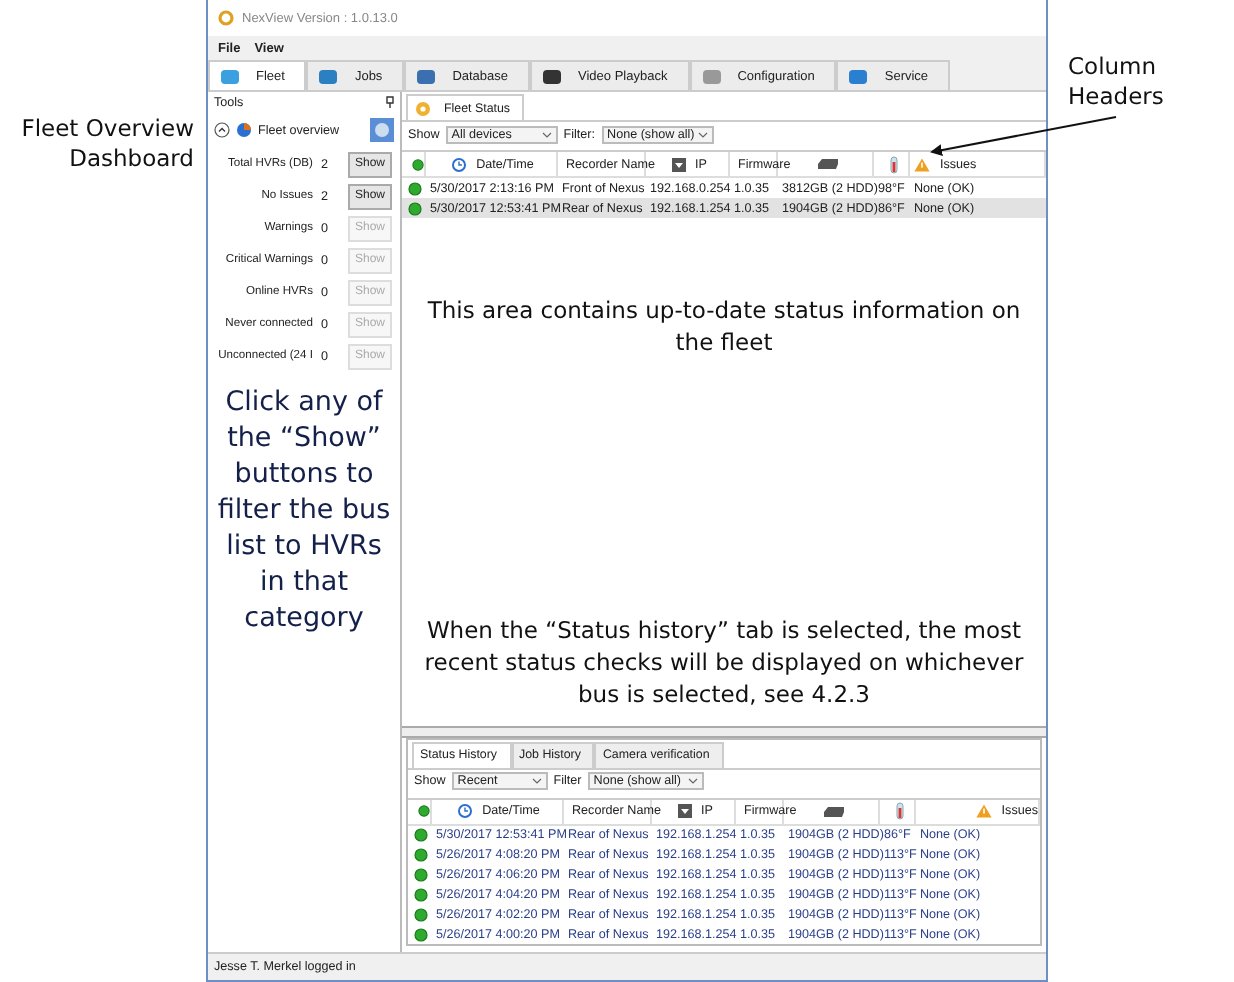 The image size is (1234, 982). What do you see at coordinates (724, 326) in the screenshot?
I see `annotation-text: This area contains up-to-date status information on the fleet` at bounding box center [724, 326].